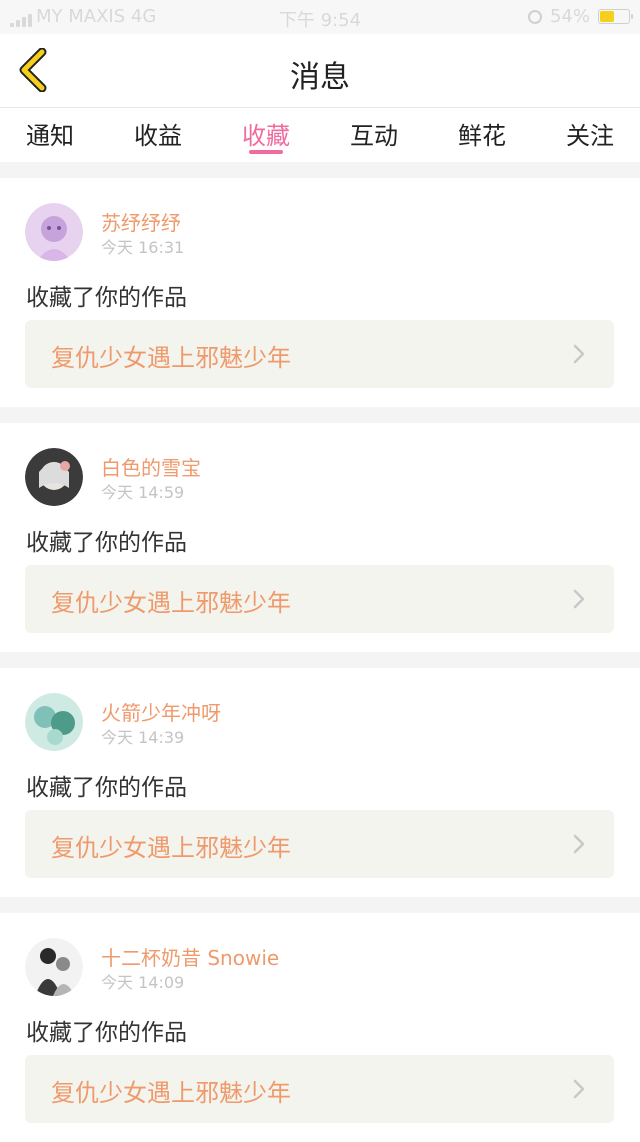 The height and width of the screenshot is (1142, 640). Describe the element at coordinates (50, 135) in the screenshot. I see `tab-notifications: 通知` at that location.